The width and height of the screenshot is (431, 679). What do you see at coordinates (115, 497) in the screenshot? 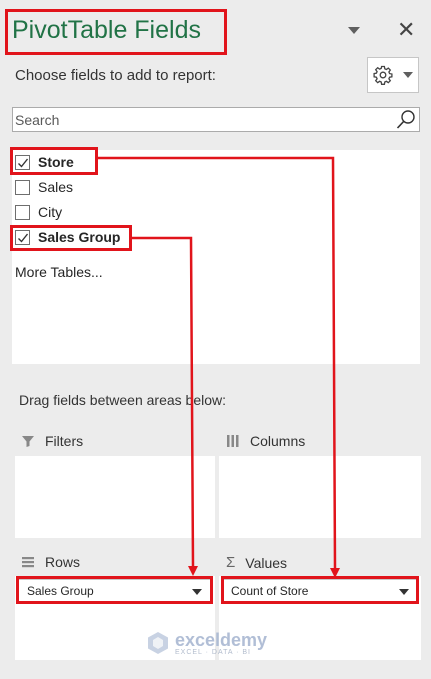
I see `filters-drop-area` at bounding box center [115, 497].